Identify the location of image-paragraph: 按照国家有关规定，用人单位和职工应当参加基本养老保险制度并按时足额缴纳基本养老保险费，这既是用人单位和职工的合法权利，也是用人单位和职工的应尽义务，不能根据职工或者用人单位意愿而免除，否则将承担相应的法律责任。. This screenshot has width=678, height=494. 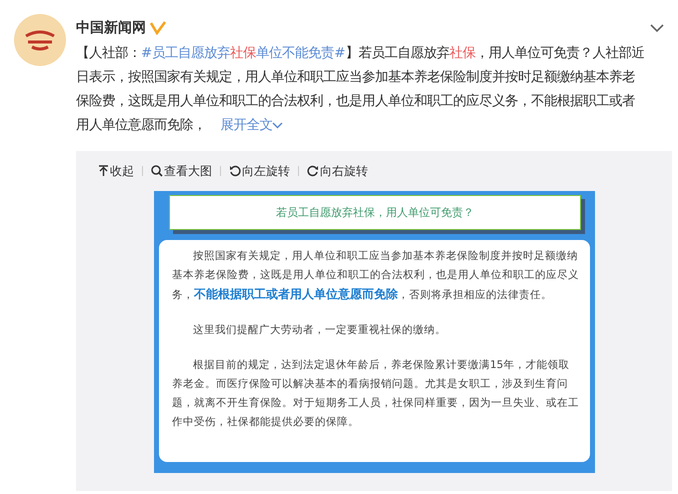
(376, 276).